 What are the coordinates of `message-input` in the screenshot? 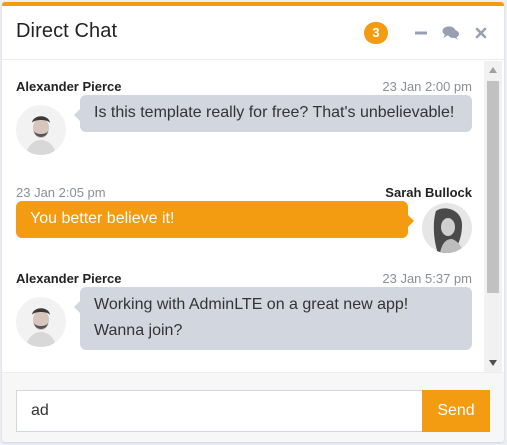 It's located at (219, 411).